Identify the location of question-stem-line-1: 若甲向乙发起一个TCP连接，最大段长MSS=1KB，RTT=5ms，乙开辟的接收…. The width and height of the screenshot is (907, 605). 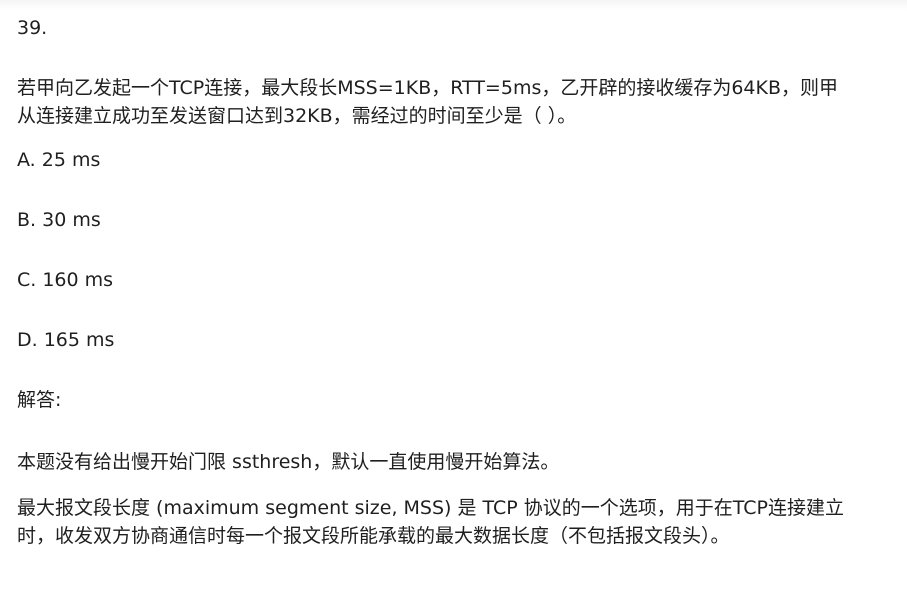
(428, 88).